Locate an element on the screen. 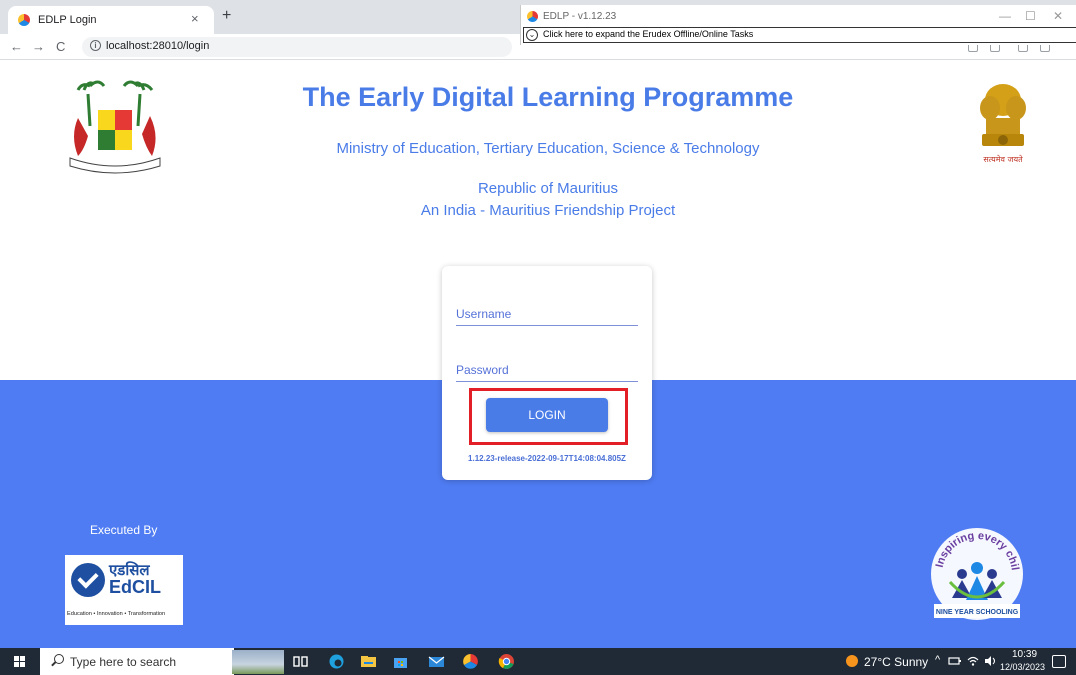 This screenshot has width=1076, height=675. weather-widget-thumbnail is located at coordinates (258, 662).